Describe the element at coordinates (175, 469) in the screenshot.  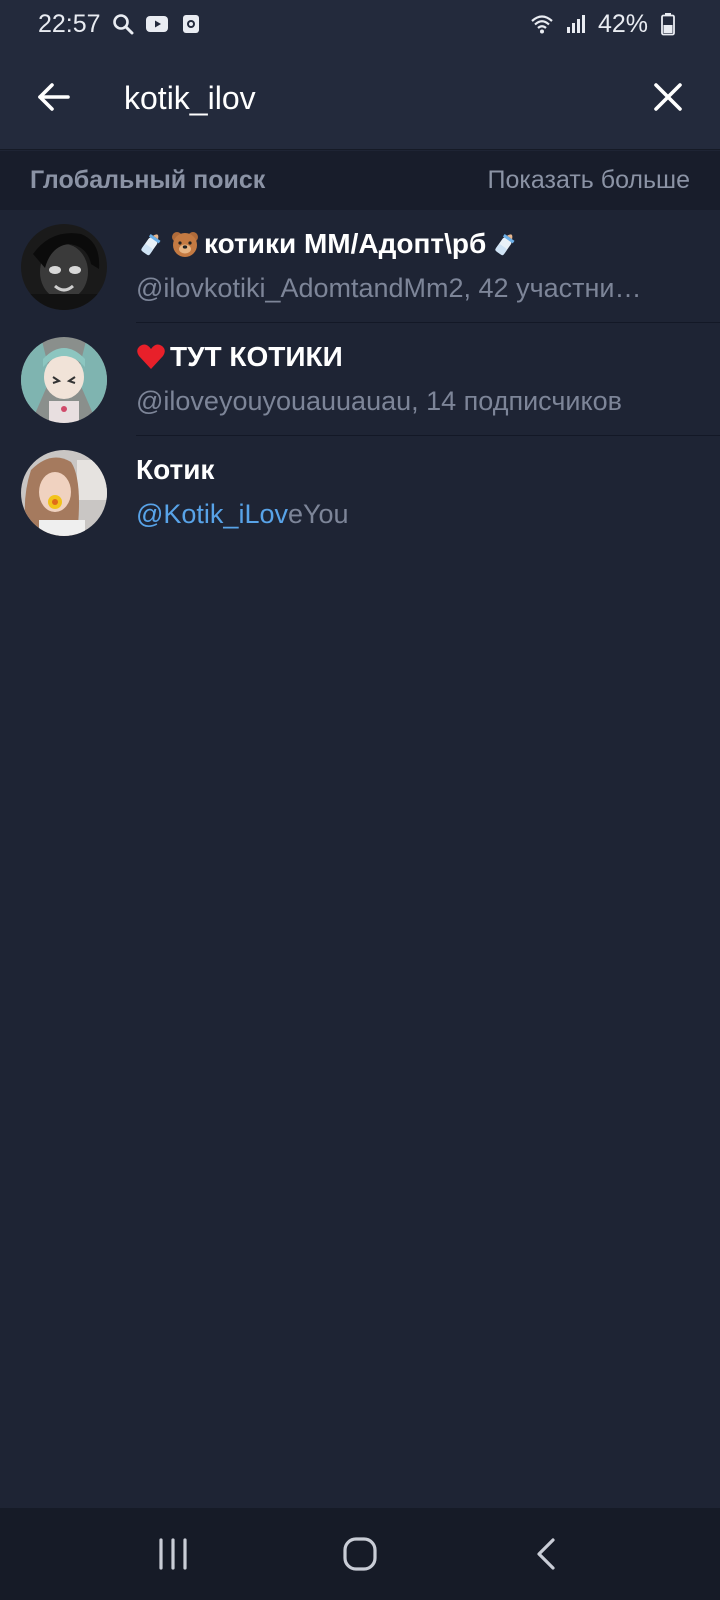
I see `result-title-text: Котик` at that location.